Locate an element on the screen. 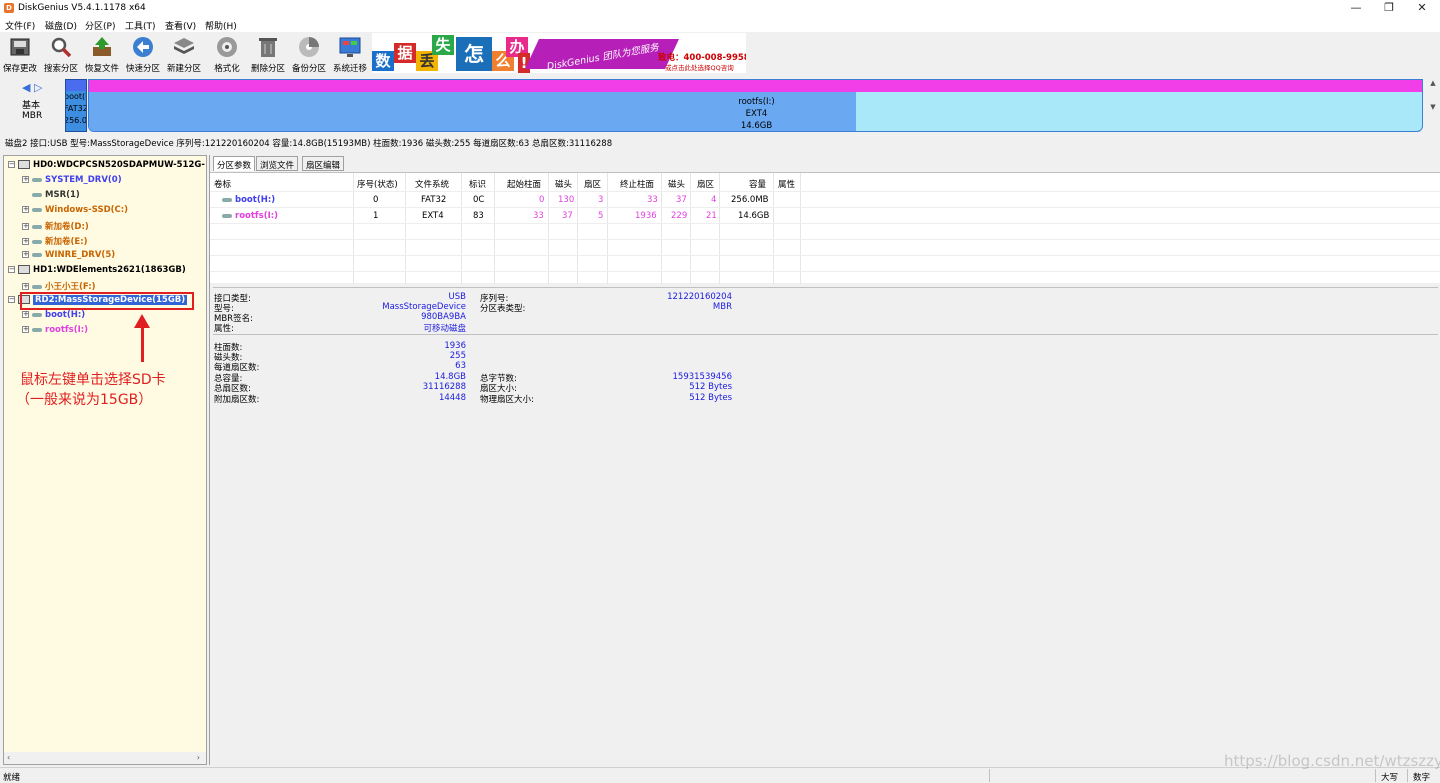 This screenshot has width=1440, height=783. disk-nav-arrows: ◀ ▷ is located at coordinates (32, 87).